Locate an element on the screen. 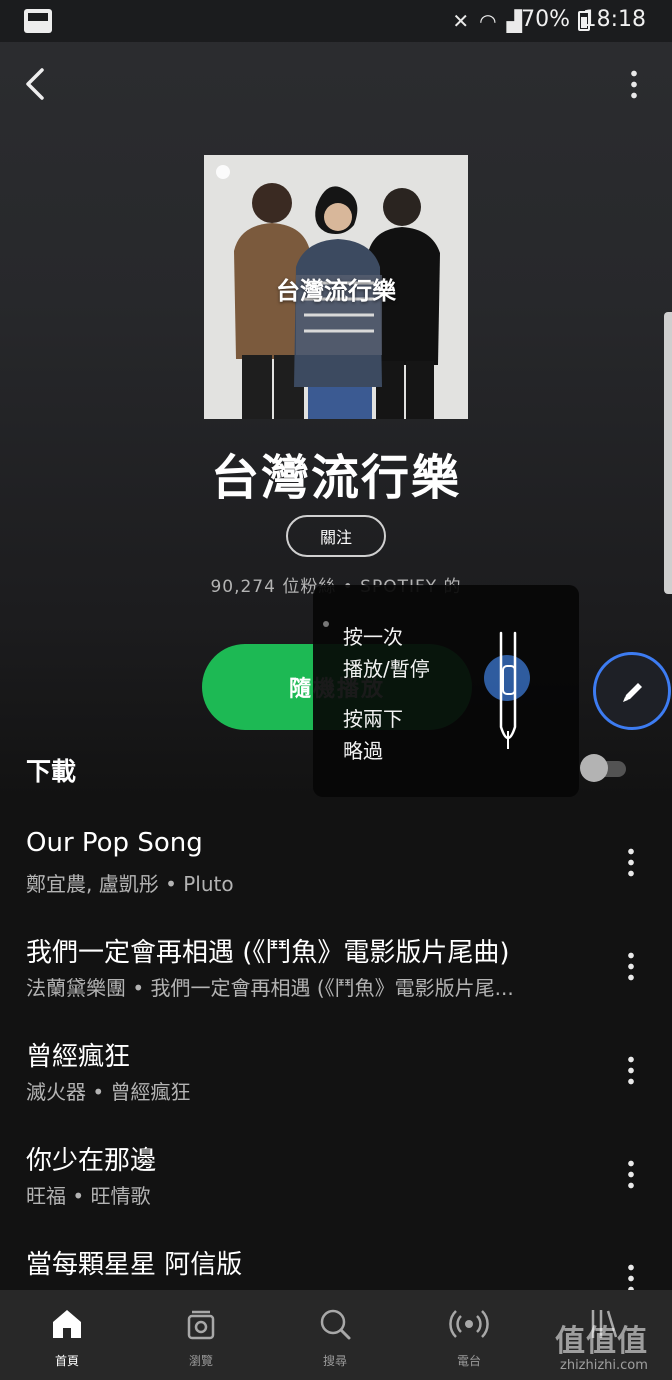 Image resolution: width=672 pixels, height=1380 pixels. more-options-button is located at coordinates (634, 84).